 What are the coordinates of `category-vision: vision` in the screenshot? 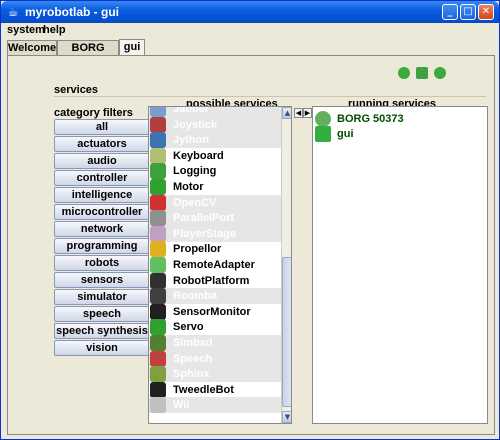 It's located at (102, 348).